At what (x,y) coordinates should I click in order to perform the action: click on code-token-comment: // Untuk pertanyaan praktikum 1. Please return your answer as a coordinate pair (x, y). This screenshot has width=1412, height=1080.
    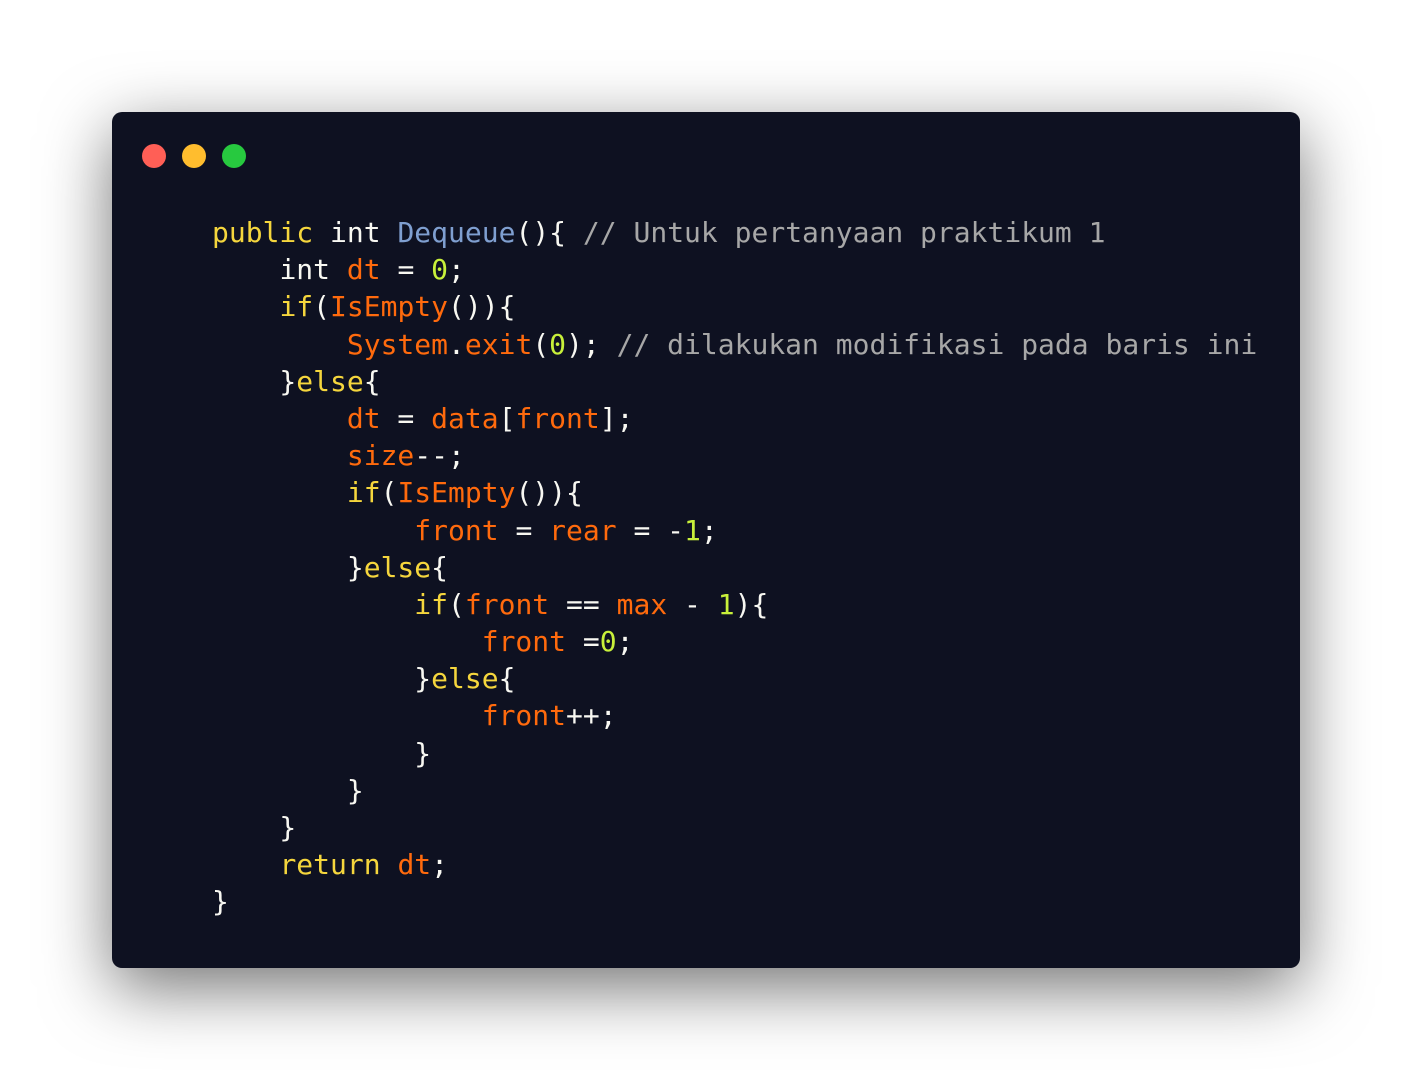
    Looking at the image, I should click on (844, 232).